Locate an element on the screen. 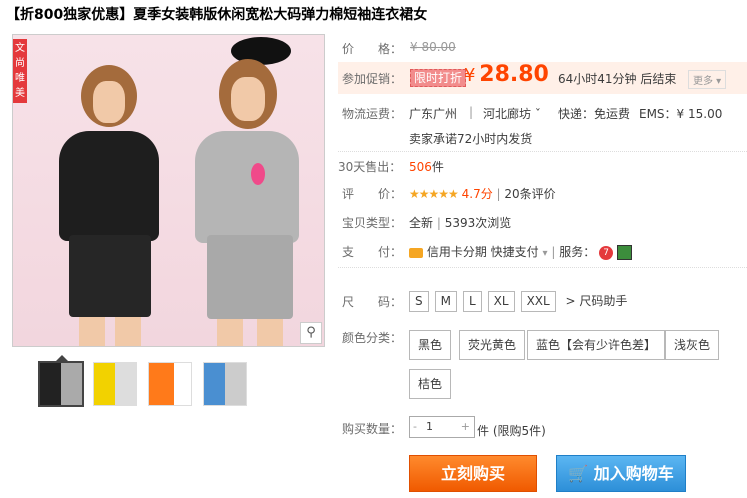 This screenshot has height=498, width=747. color-option: 桔色 is located at coordinates (430, 384).